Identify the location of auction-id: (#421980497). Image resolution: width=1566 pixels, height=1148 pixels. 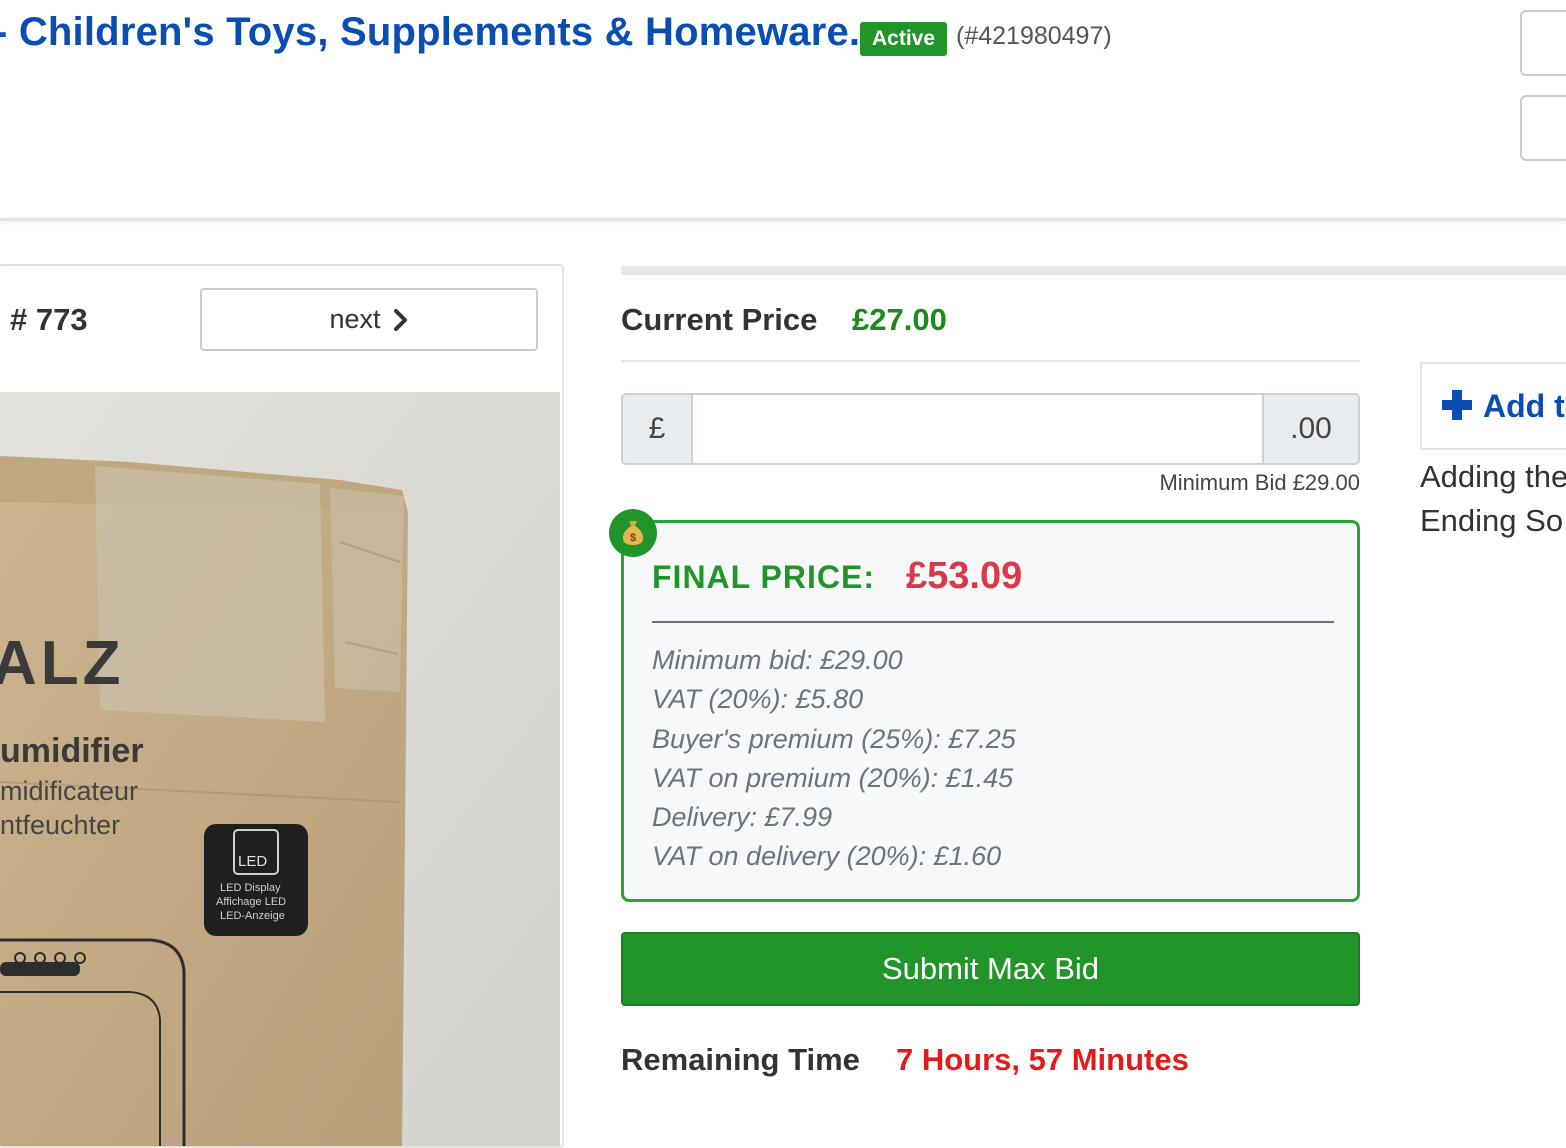
(1034, 36).